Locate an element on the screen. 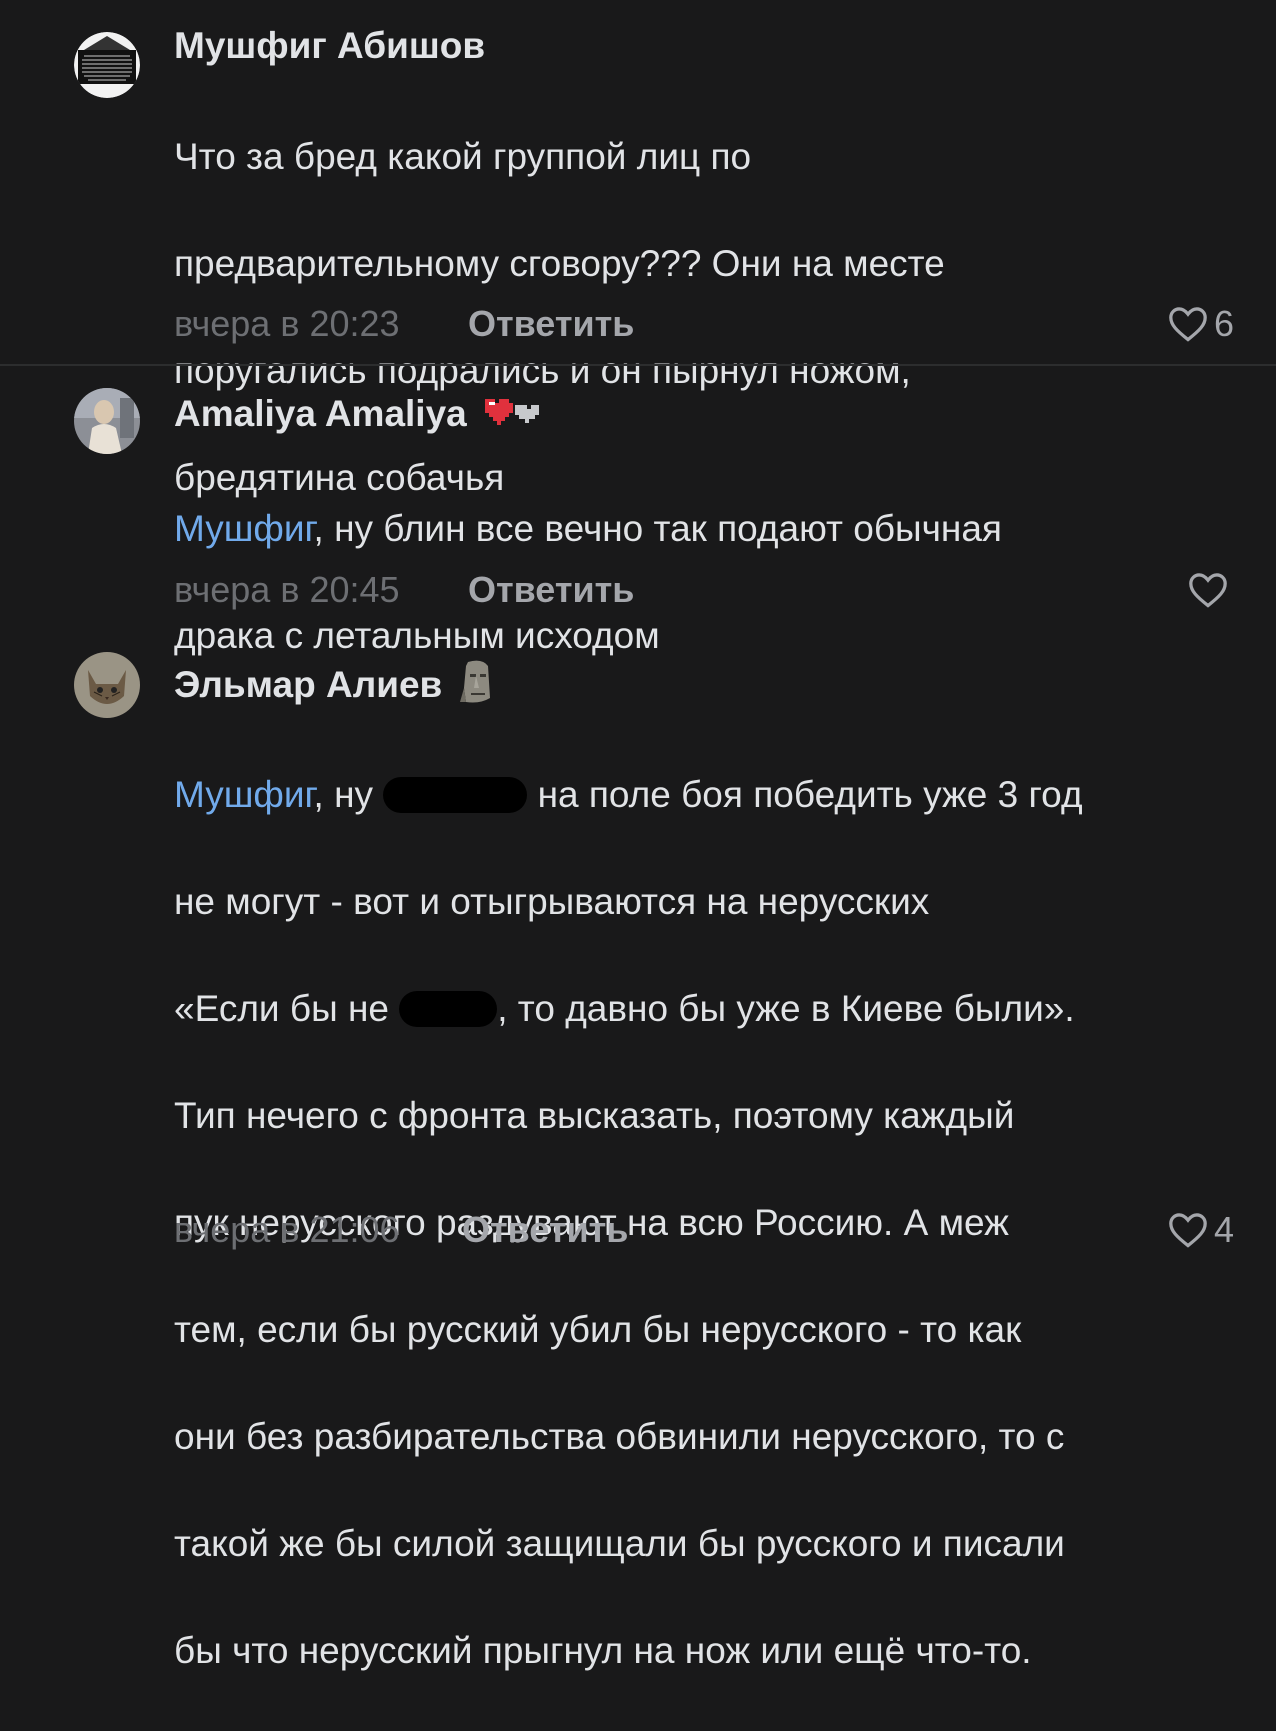 The height and width of the screenshot is (1731, 1276). comment-line: Что за бред какой группой лиц по is located at coordinates (463, 156).